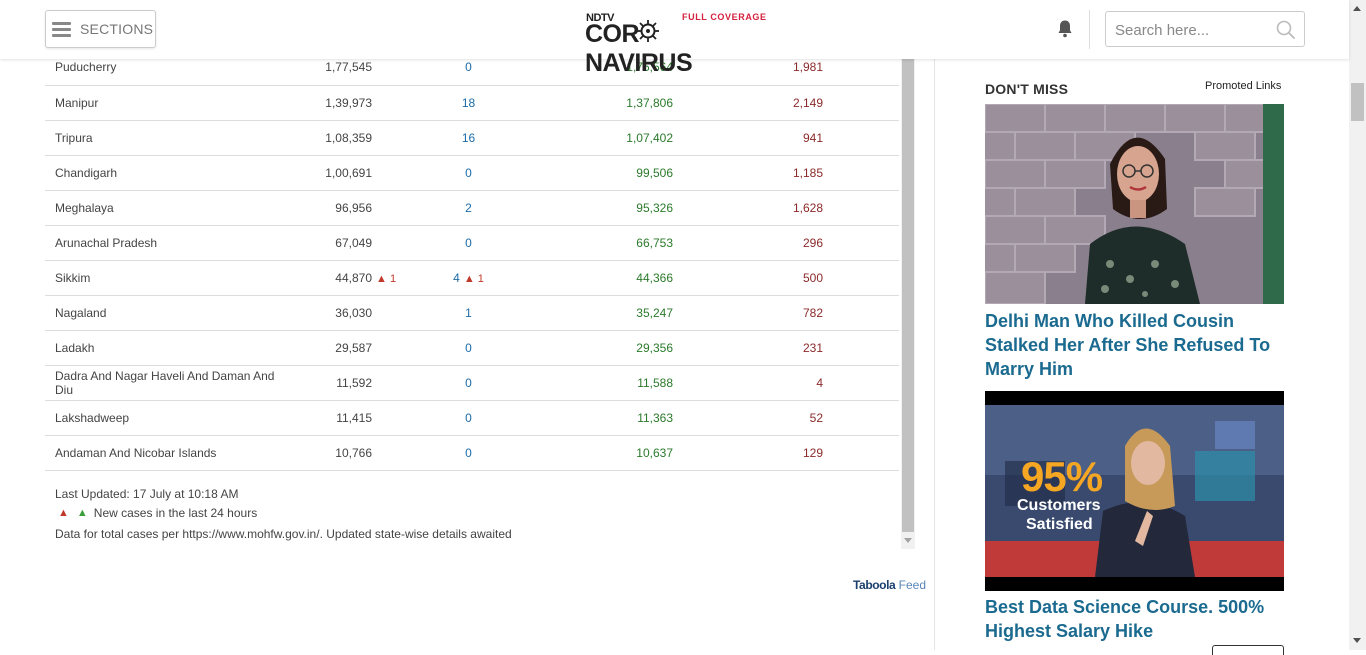 The image size is (1366, 655). Describe the element at coordinates (807, 67) in the screenshot. I see `deaths-cell-value: 1,981` at that location.